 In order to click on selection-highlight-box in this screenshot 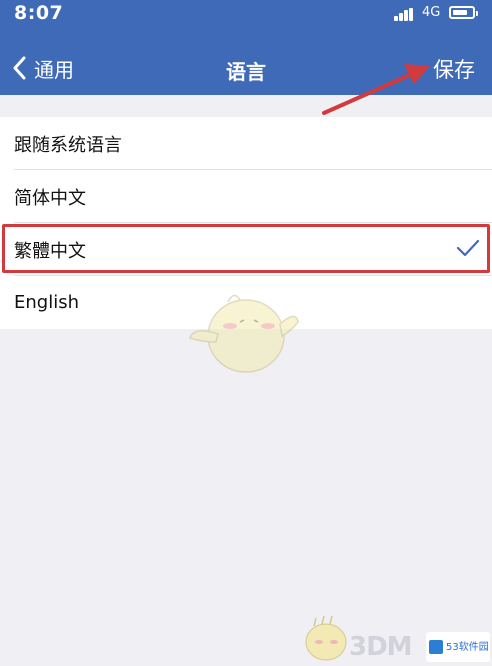, I will do `click(246, 248)`.